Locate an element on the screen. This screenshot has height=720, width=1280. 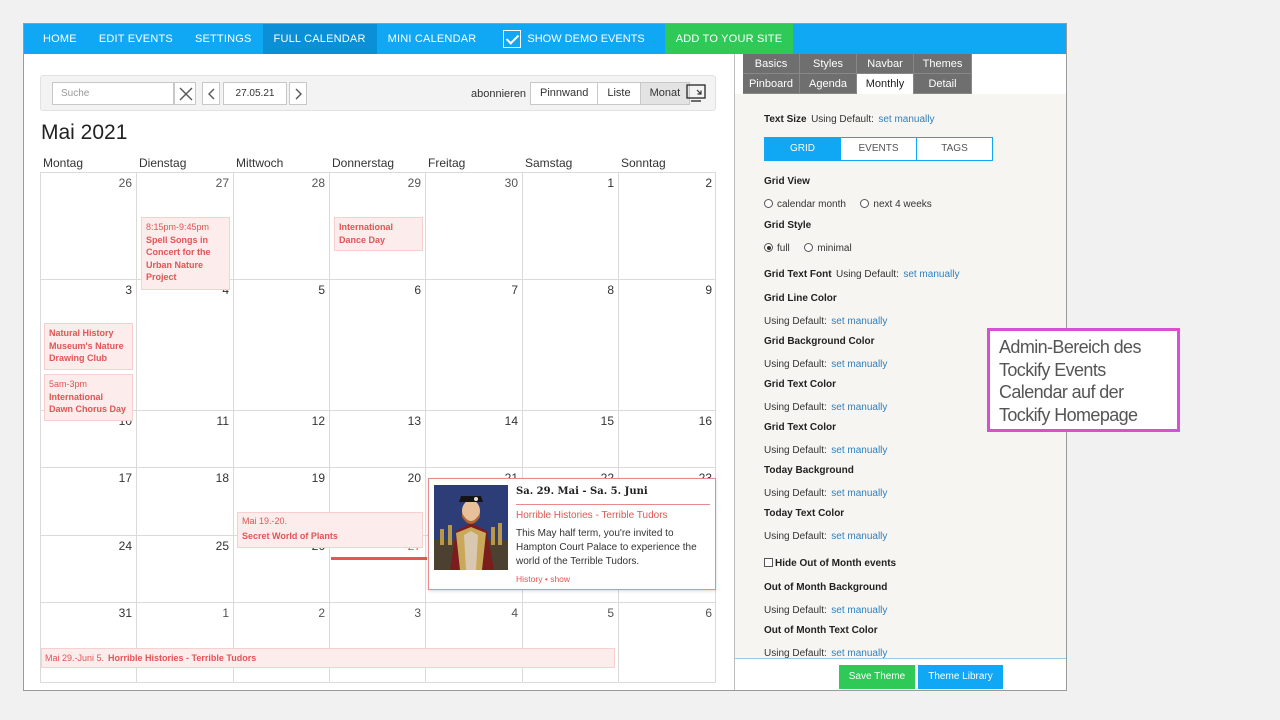
radio-minimal is located at coordinates (809, 247).